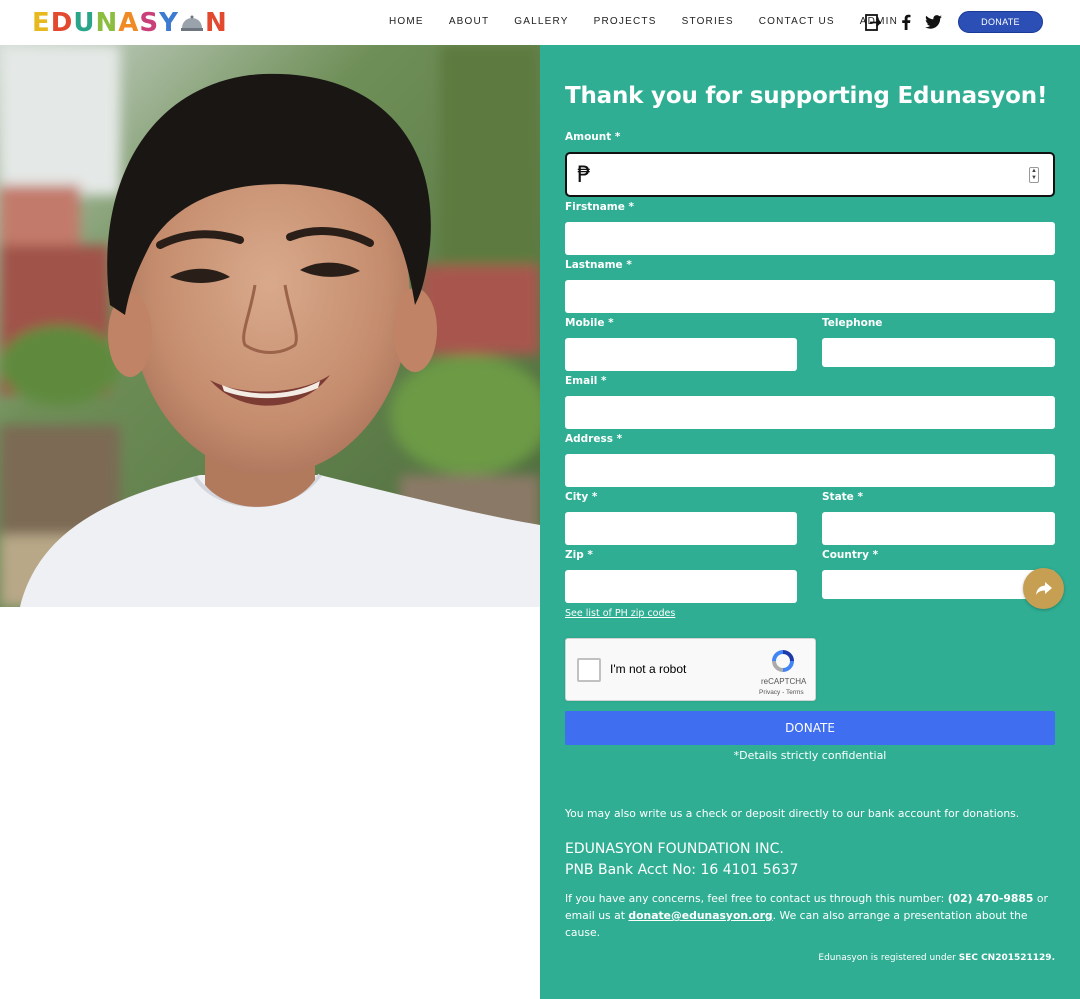 Image resolution: width=1080 pixels, height=999 pixels. What do you see at coordinates (810, 238) in the screenshot?
I see `firstname-input` at bounding box center [810, 238].